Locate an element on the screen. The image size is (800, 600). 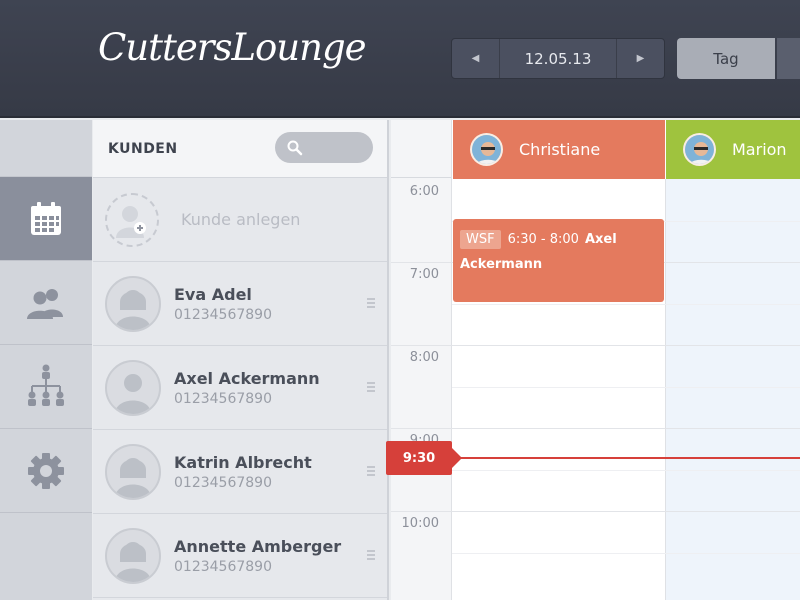
chevron-right-icon: ▶ is located at coordinates (640, 58).